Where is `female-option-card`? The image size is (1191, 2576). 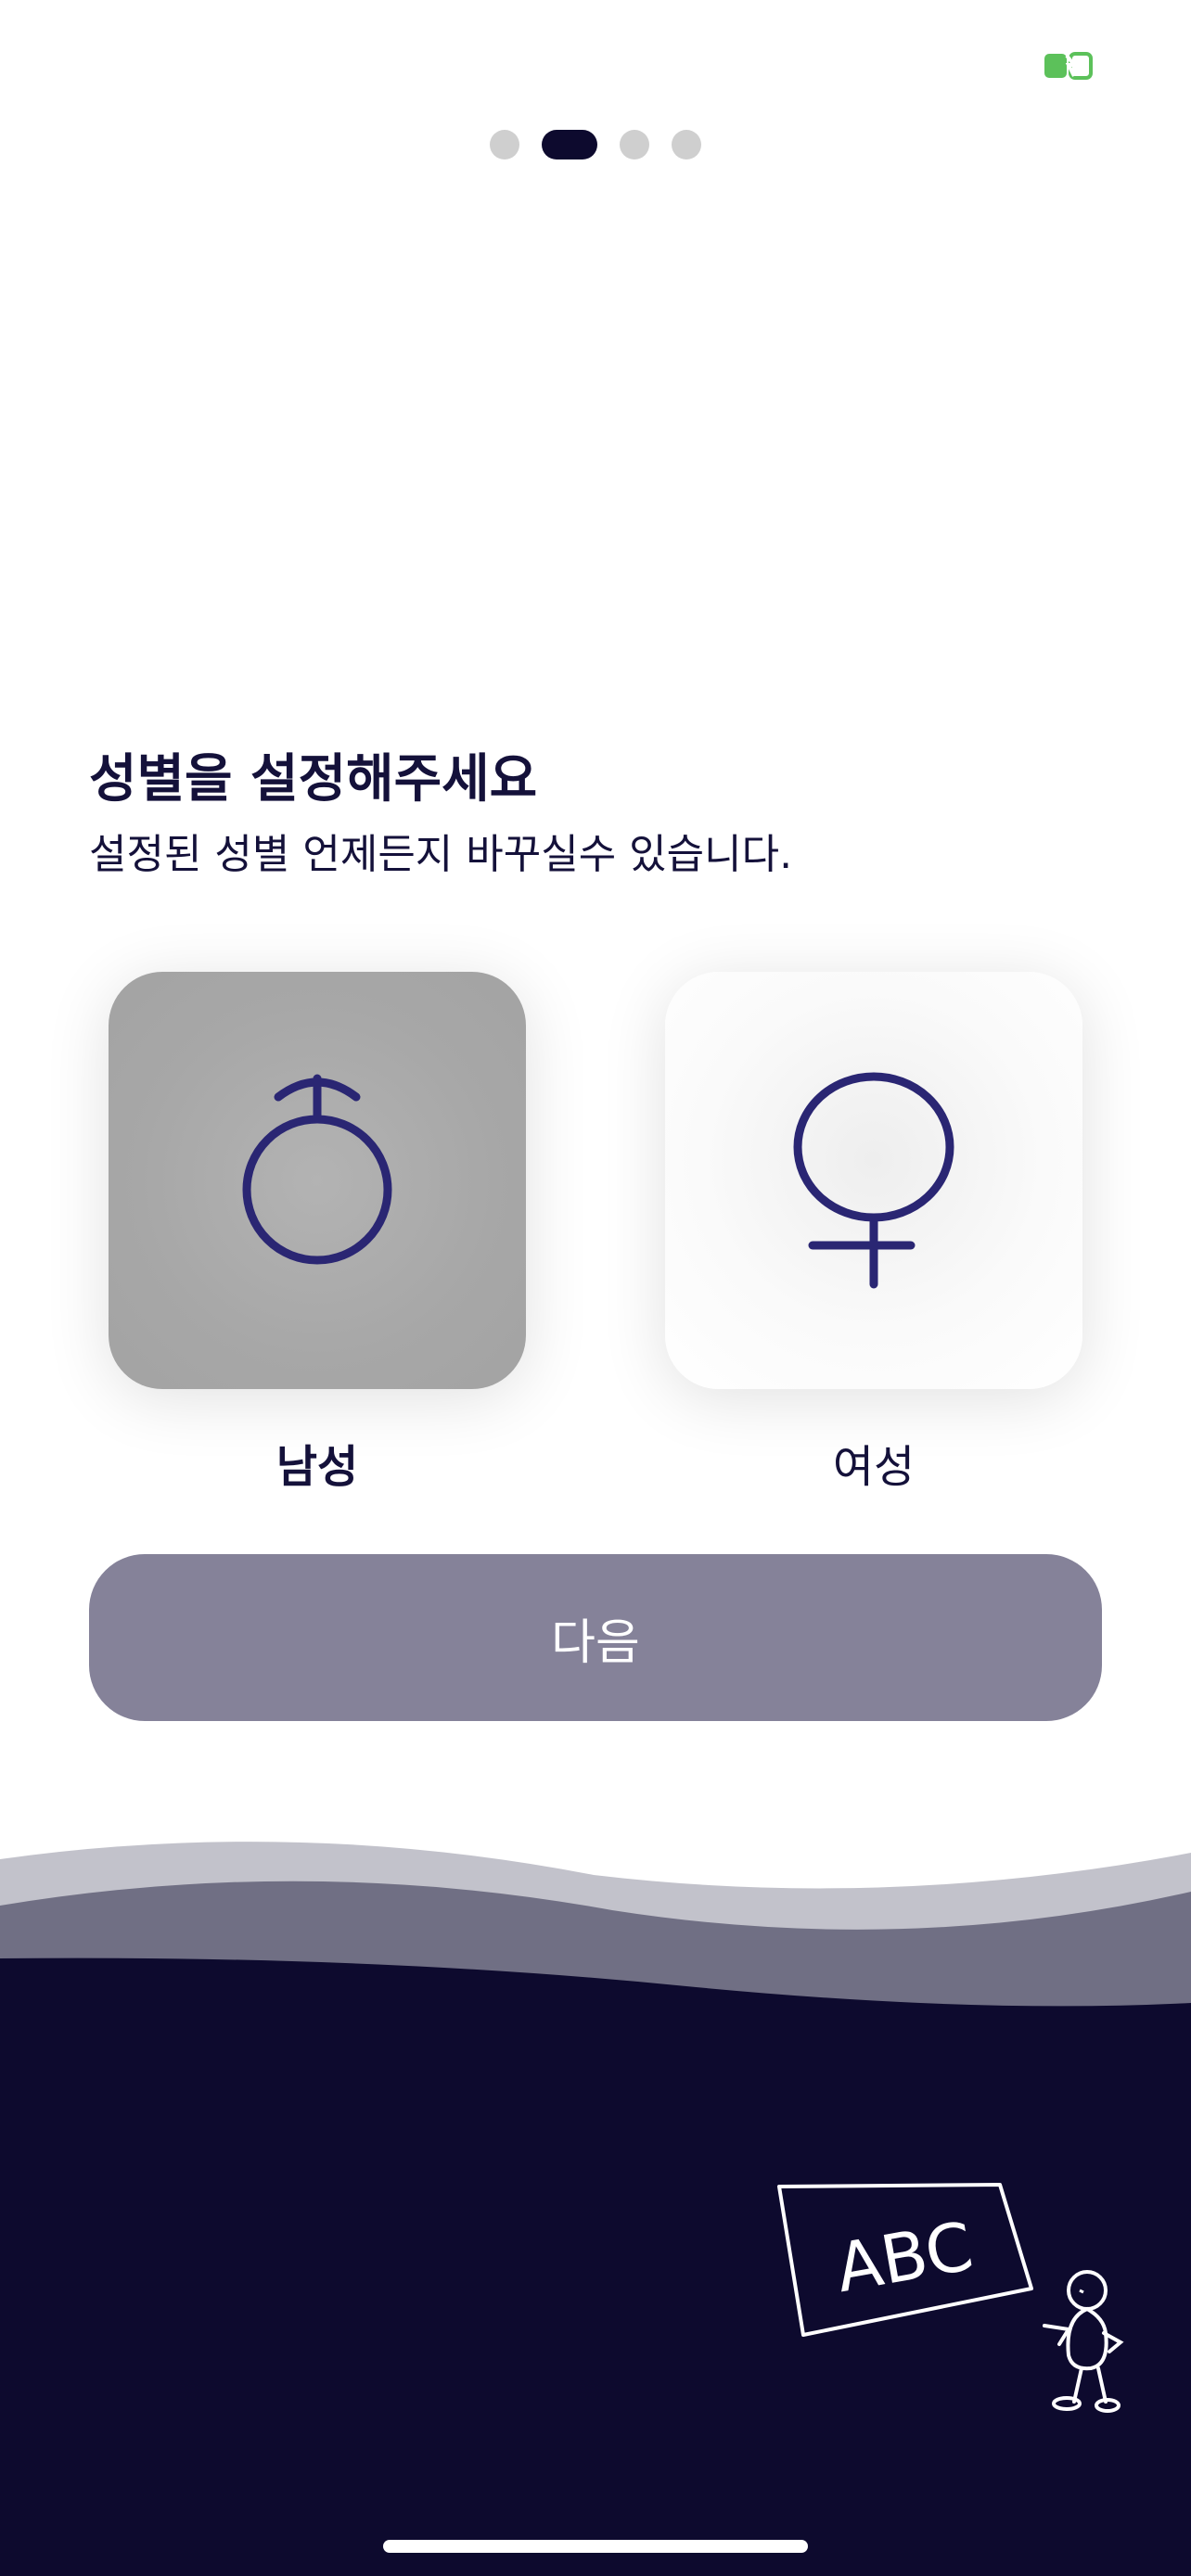
female-option-card is located at coordinates (873, 1180).